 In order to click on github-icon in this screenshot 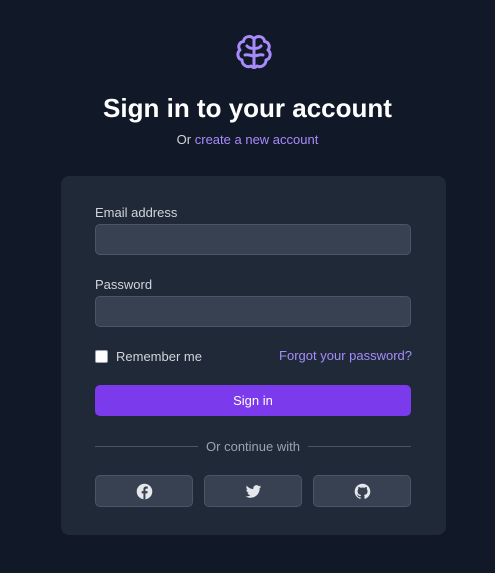, I will do `click(362, 491)`.